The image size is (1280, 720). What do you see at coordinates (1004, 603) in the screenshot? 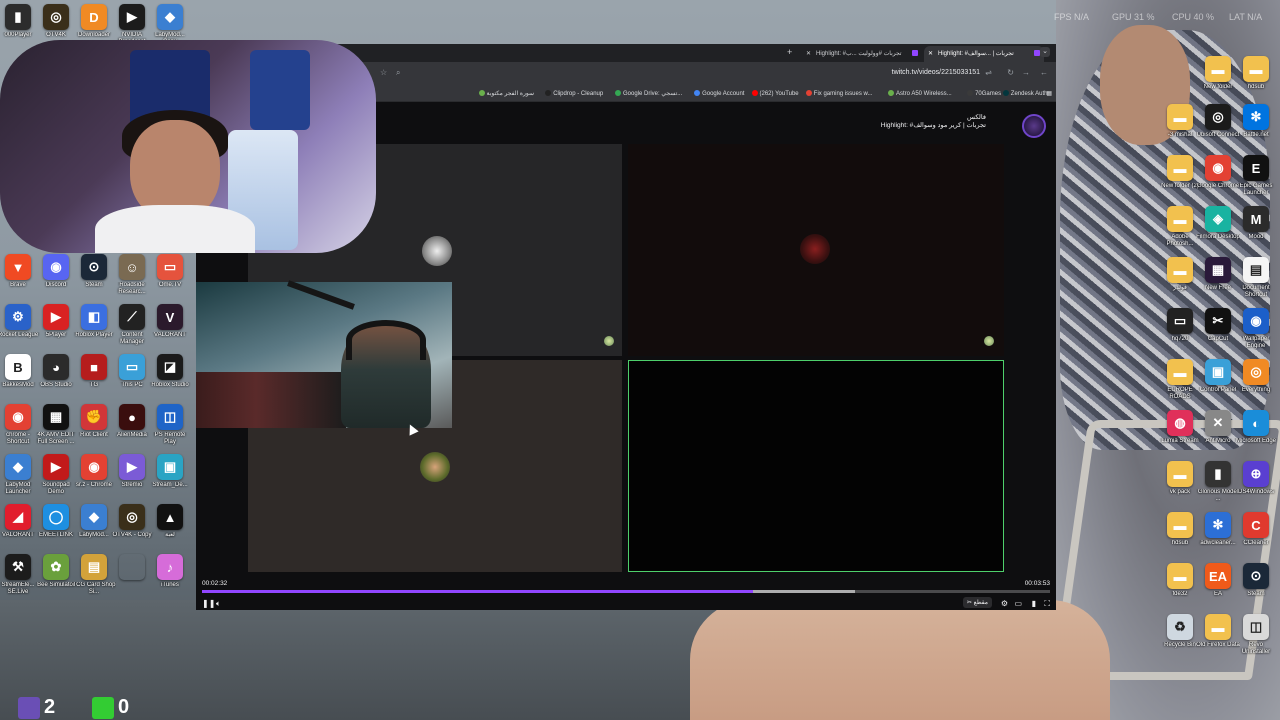
I see `settings-gear-icon: ⚙` at bounding box center [1004, 603].